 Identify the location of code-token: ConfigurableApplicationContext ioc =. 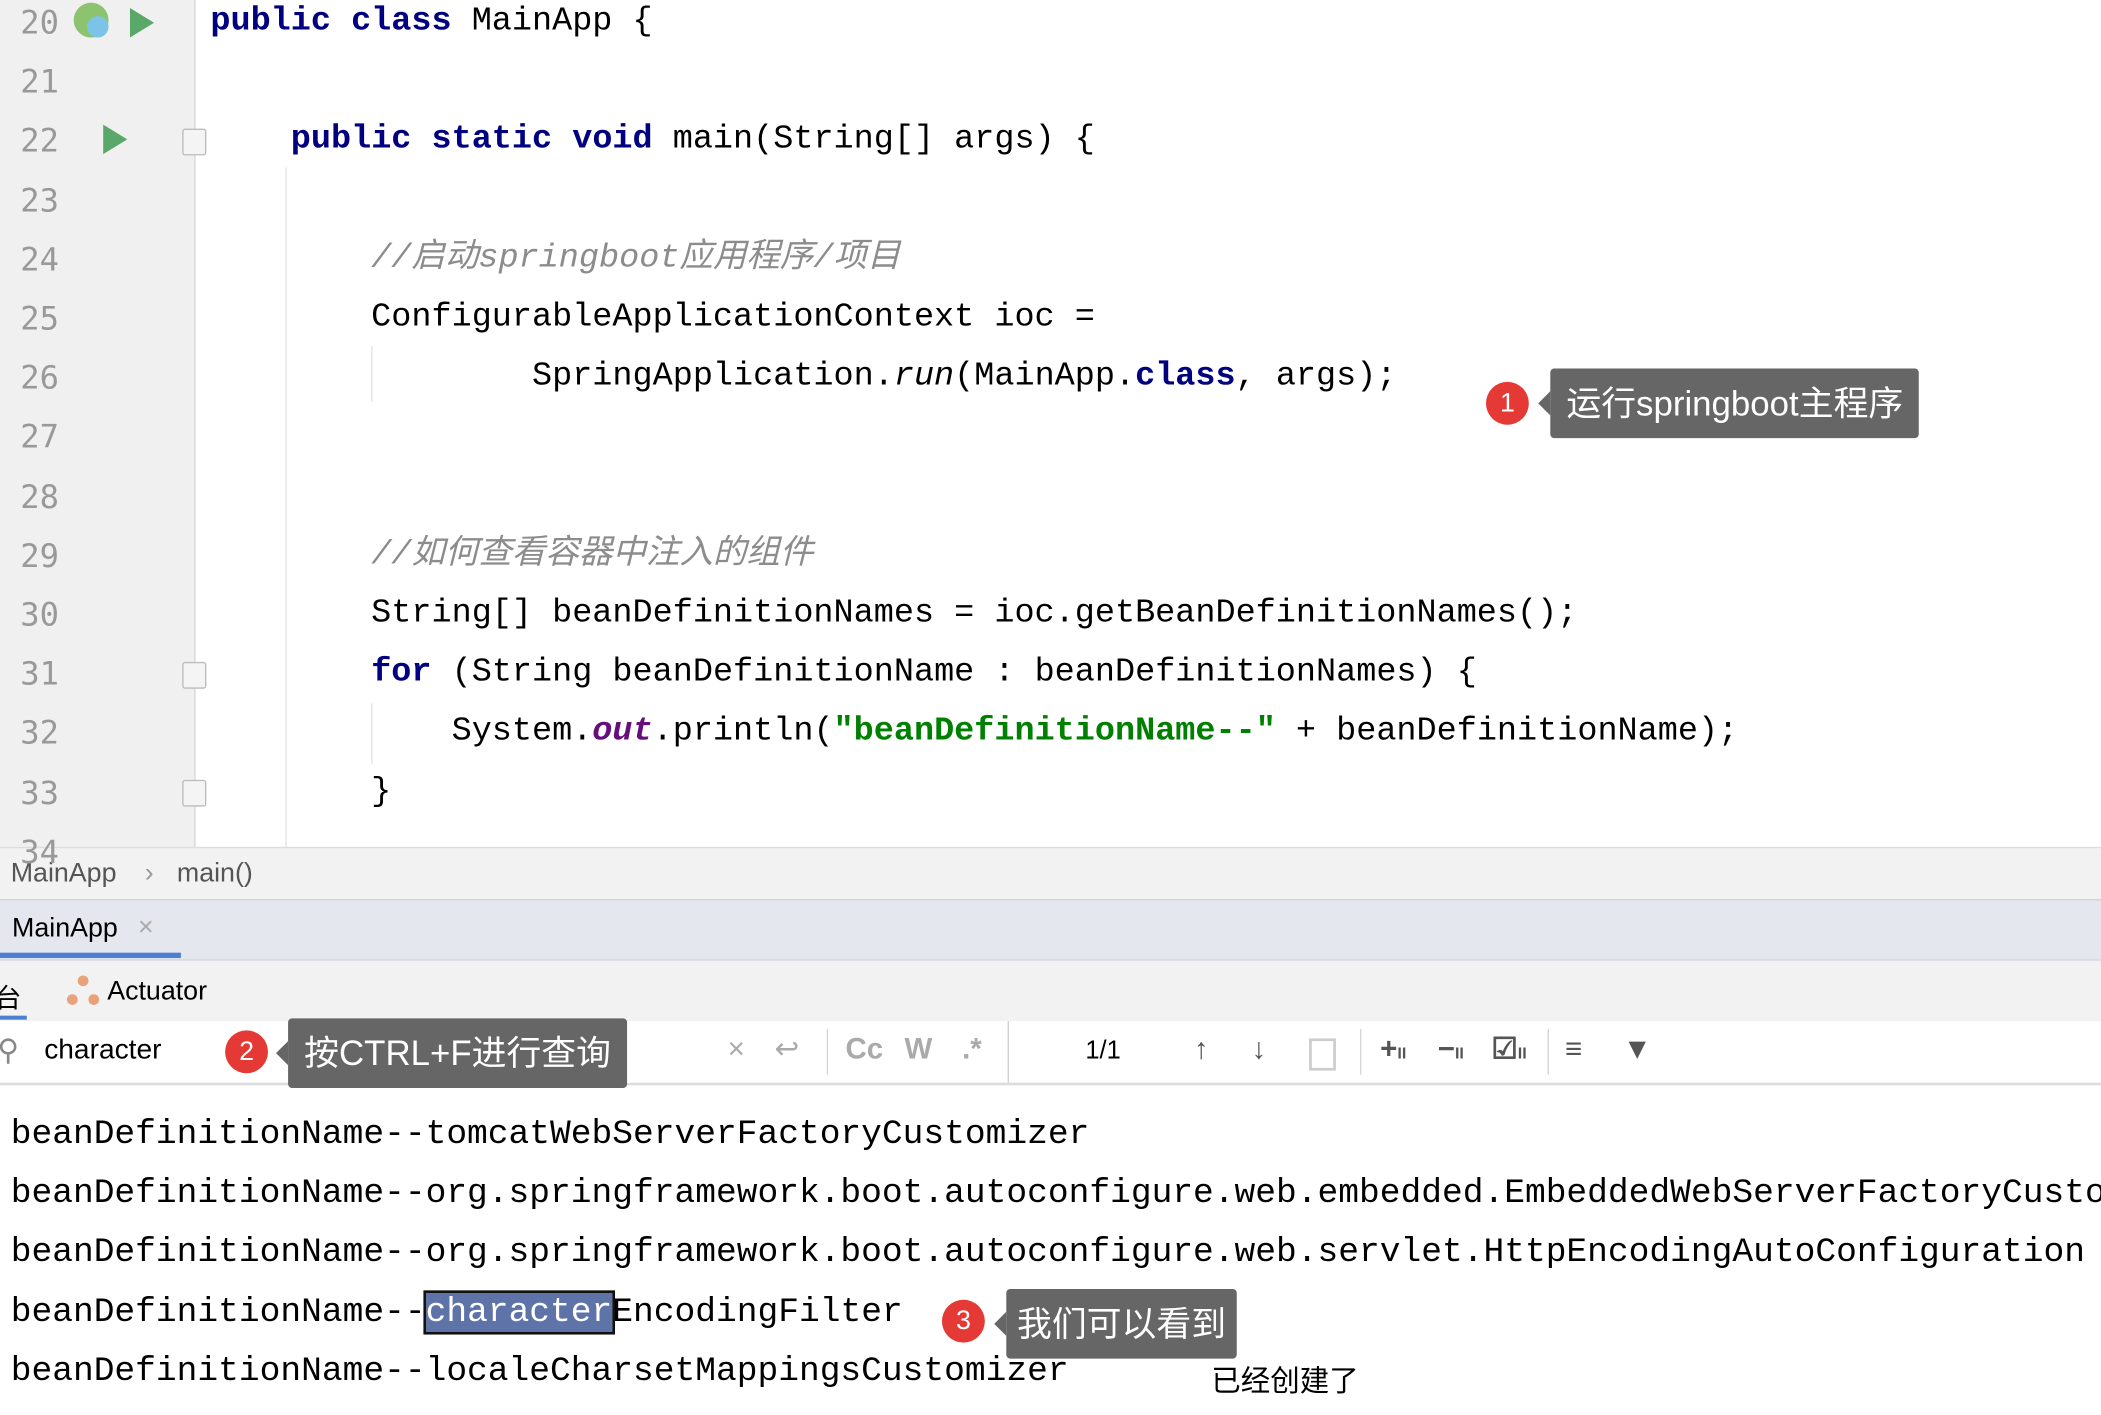
(652, 317).